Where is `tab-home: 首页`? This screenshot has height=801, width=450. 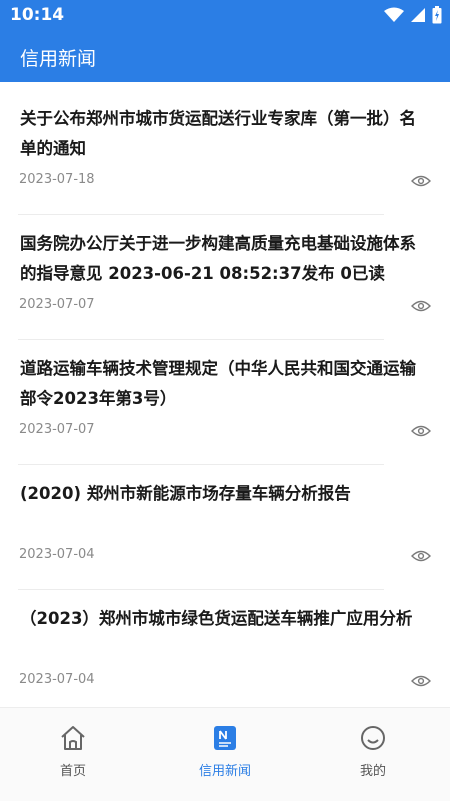
tab-home: 首页 is located at coordinates (73, 751).